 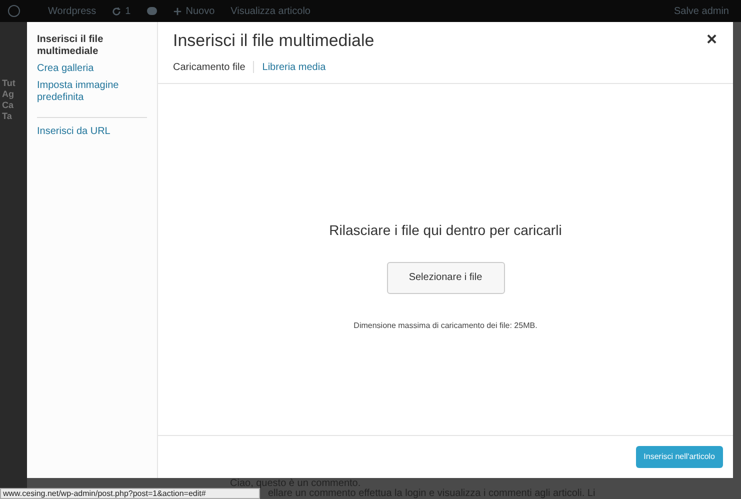 What do you see at coordinates (701, 11) in the screenshot?
I see `account-link: Salve admin` at bounding box center [701, 11].